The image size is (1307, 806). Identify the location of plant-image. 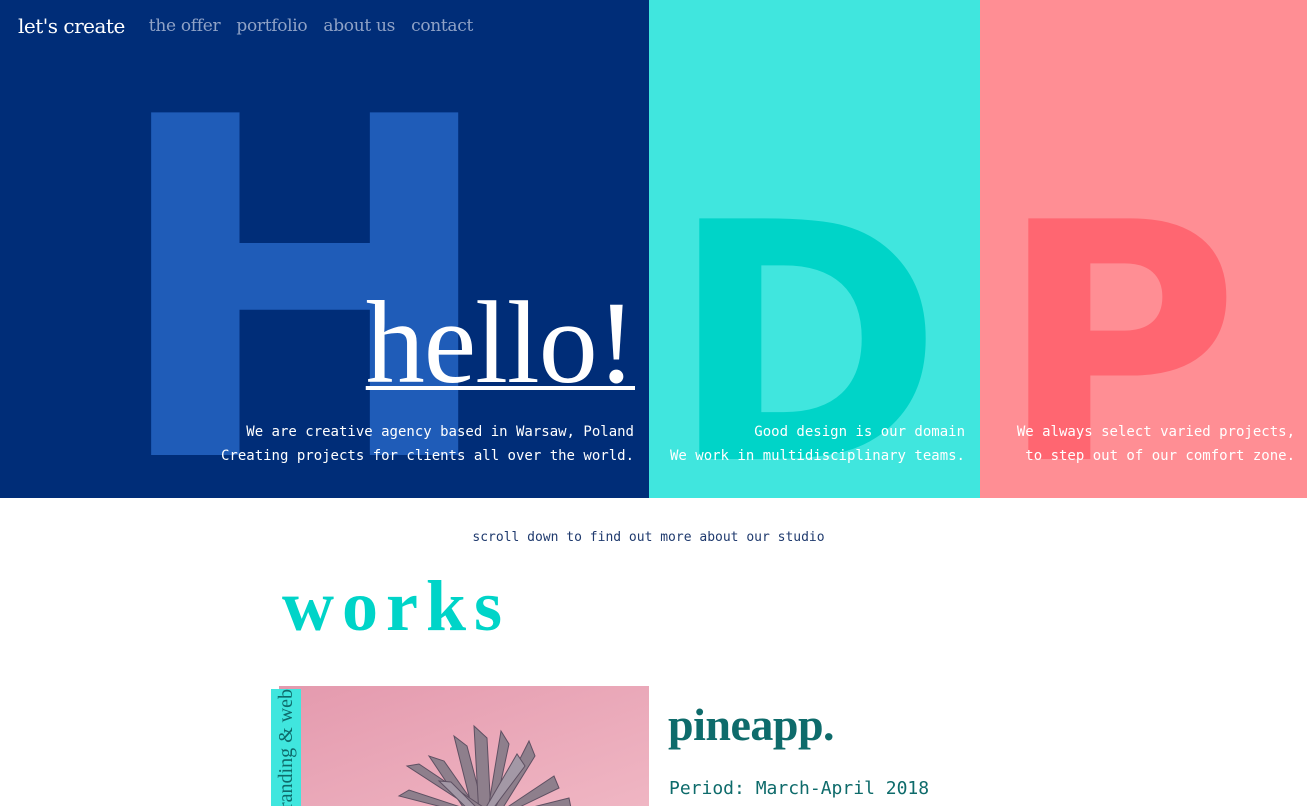
(464, 746).